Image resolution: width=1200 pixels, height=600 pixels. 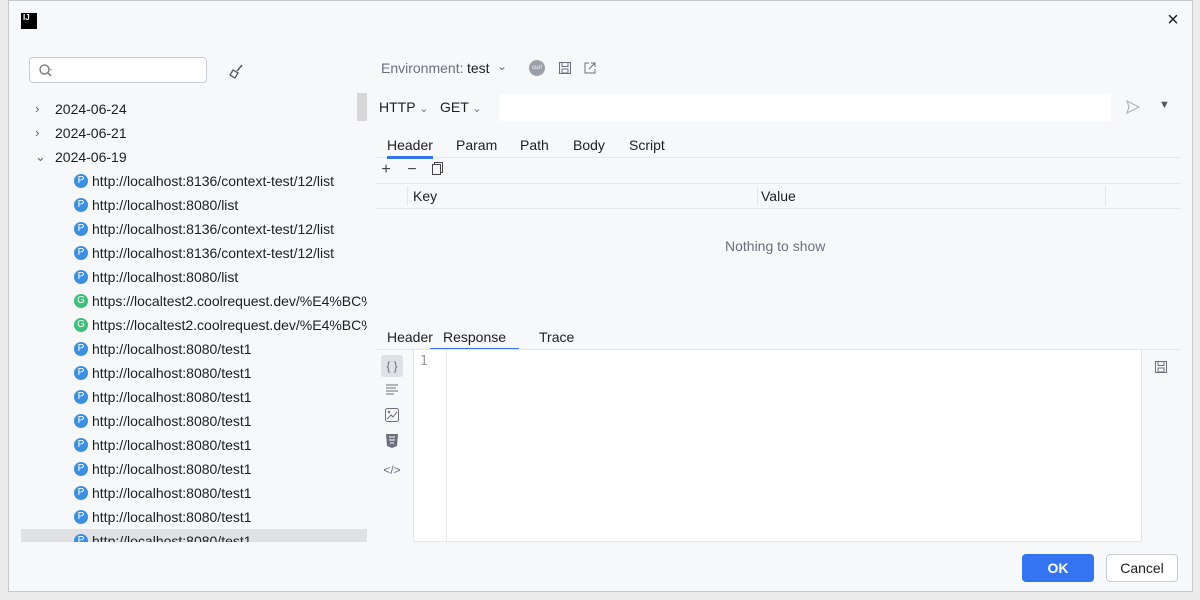 What do you see at coordinates (1058, 568) in the screenshot?
I see `ok-button: OK` at bounding box center [1058, 568].